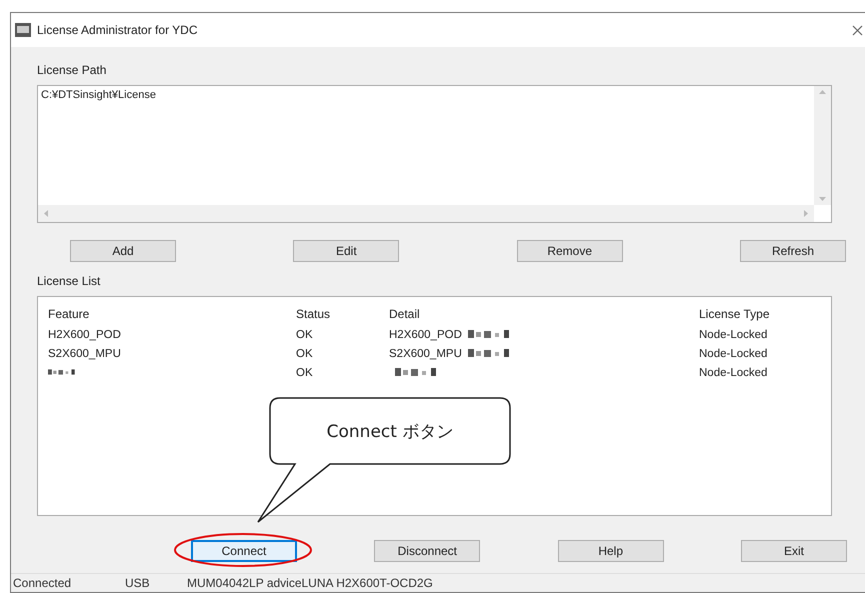 This screenshot has width=865, height=593. I want to click on callout-text: Connect ボタン, so click(390, 432).